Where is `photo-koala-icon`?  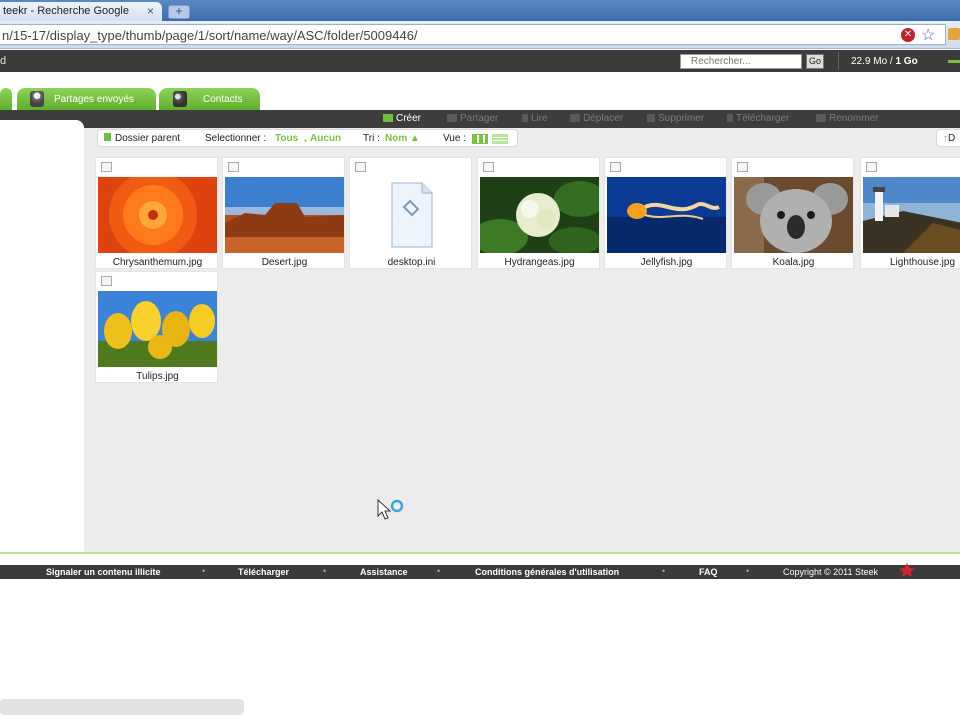 photo-koala-icon is located at coordinates (793, 215).